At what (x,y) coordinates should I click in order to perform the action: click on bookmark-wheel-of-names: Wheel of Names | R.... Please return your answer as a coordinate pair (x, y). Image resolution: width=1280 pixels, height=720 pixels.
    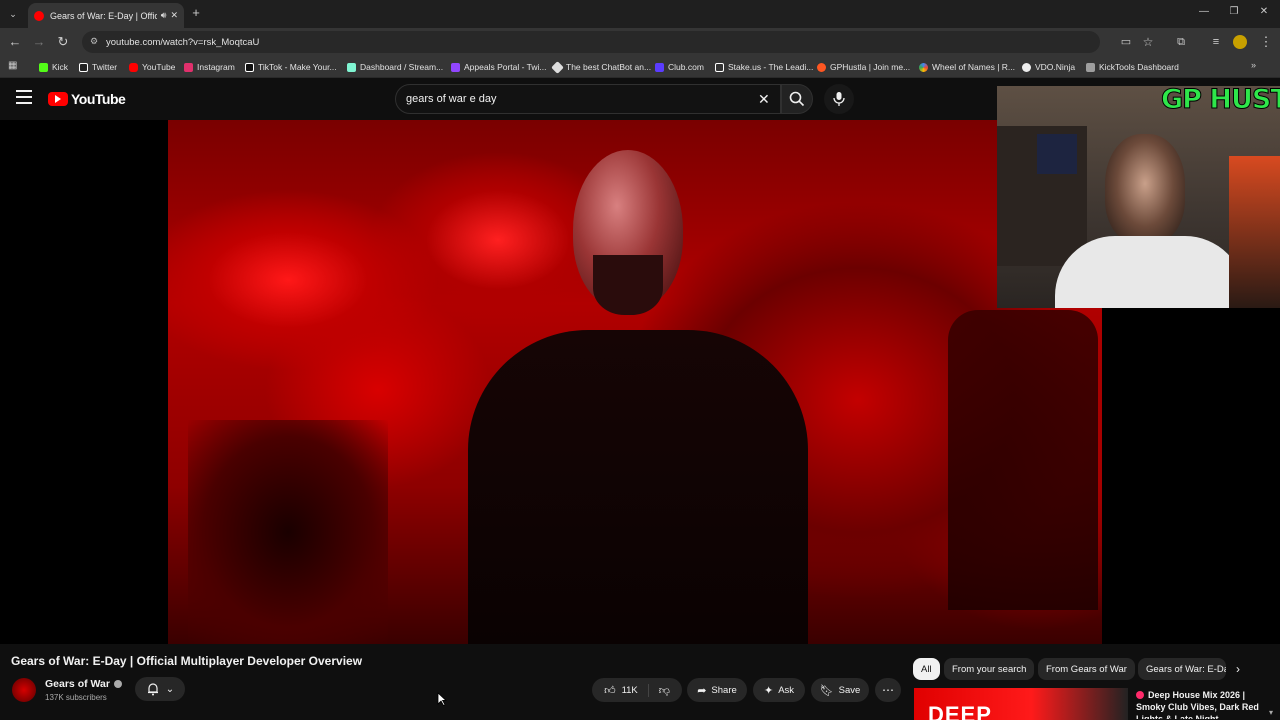
    Looking at the image, I should click on (967, 67).